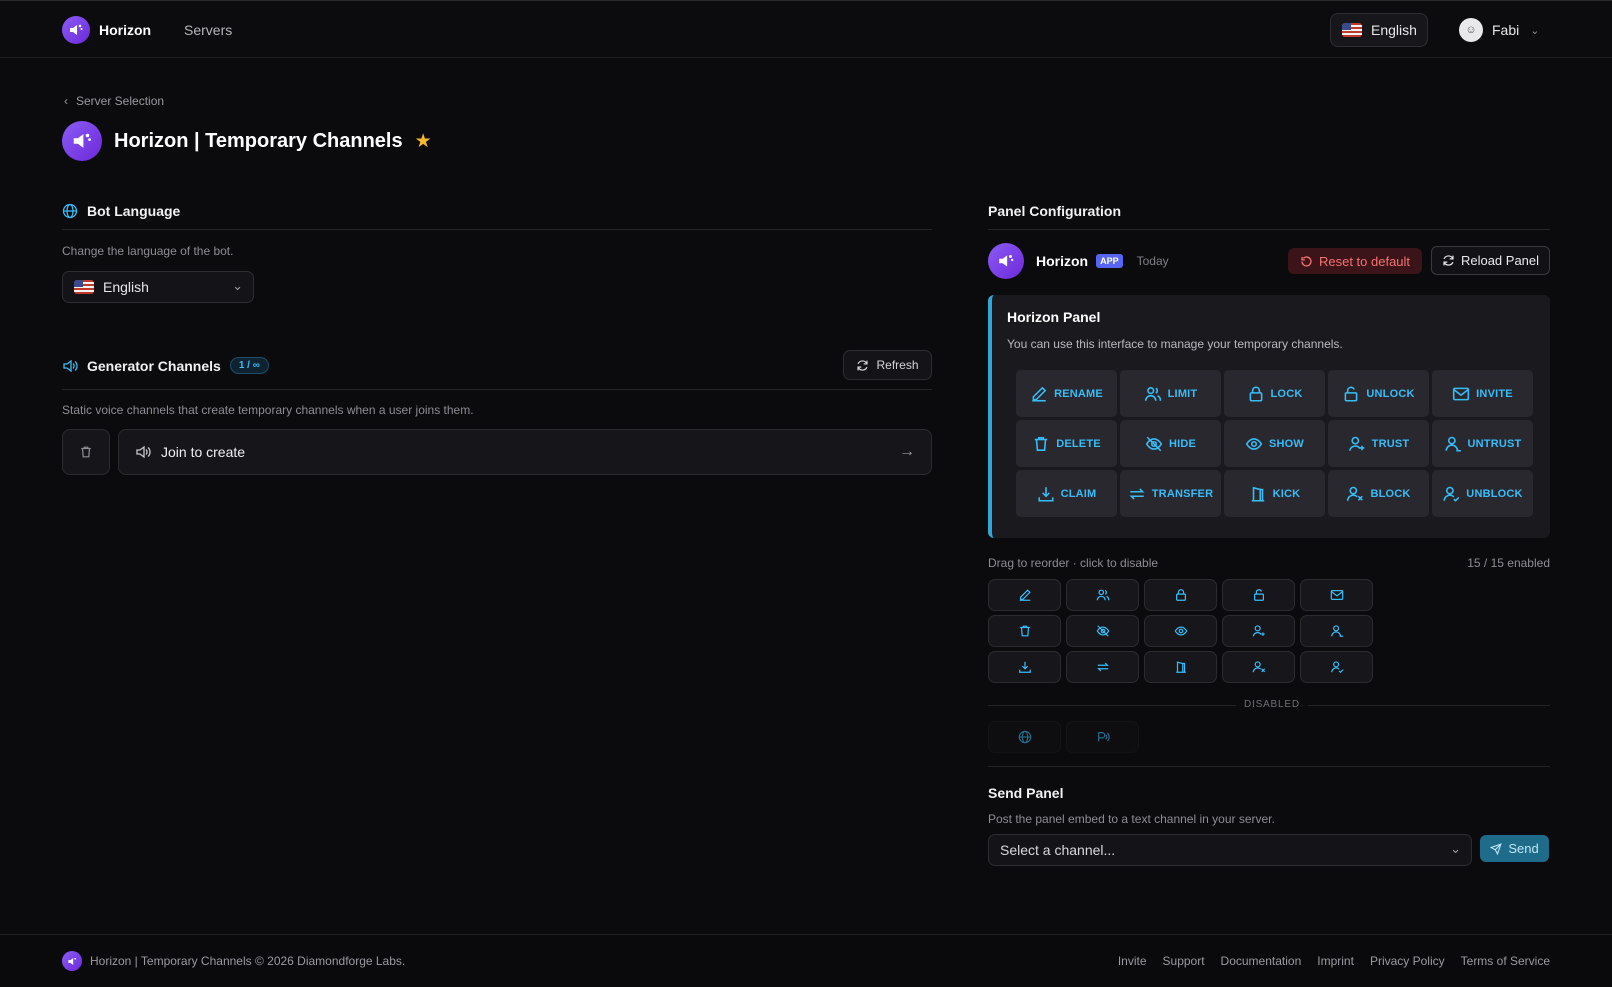 This screenshot has width=1612, height=987. Describe the element at coordinates (1364, 261) in the screenshot. I see `reset-label: Reset to default` at that location.